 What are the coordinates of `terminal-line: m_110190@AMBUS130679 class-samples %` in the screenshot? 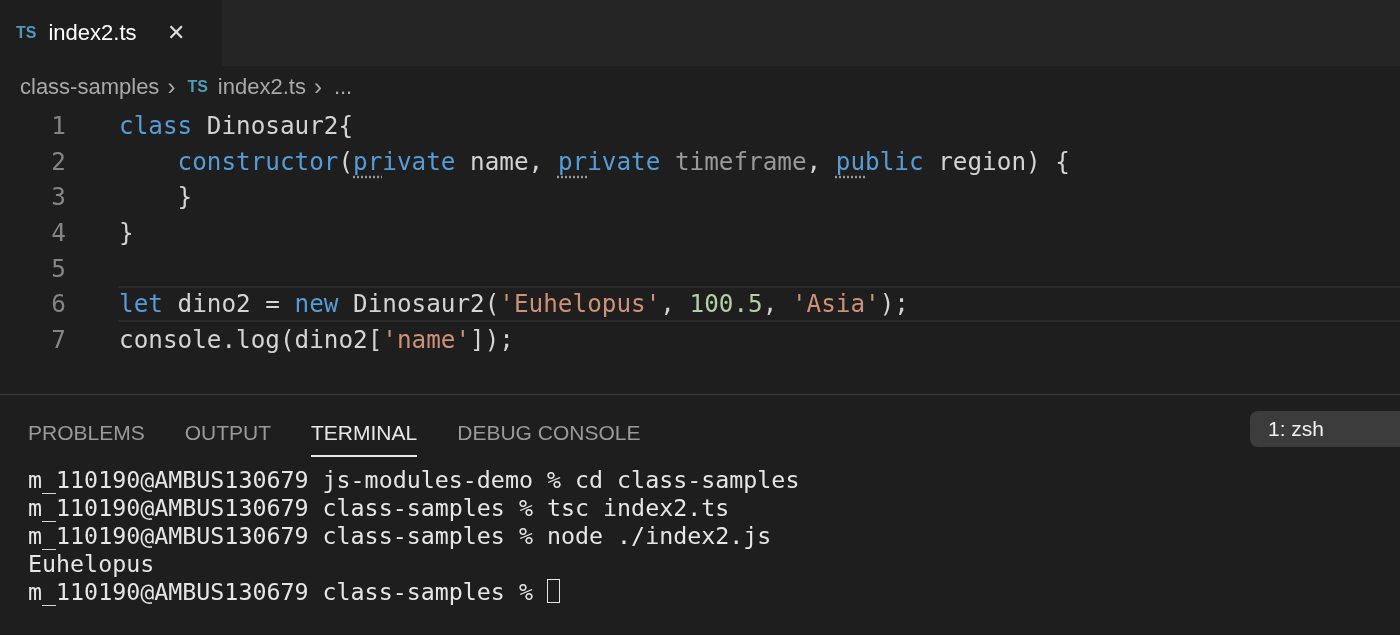 It's located at (281, 591).